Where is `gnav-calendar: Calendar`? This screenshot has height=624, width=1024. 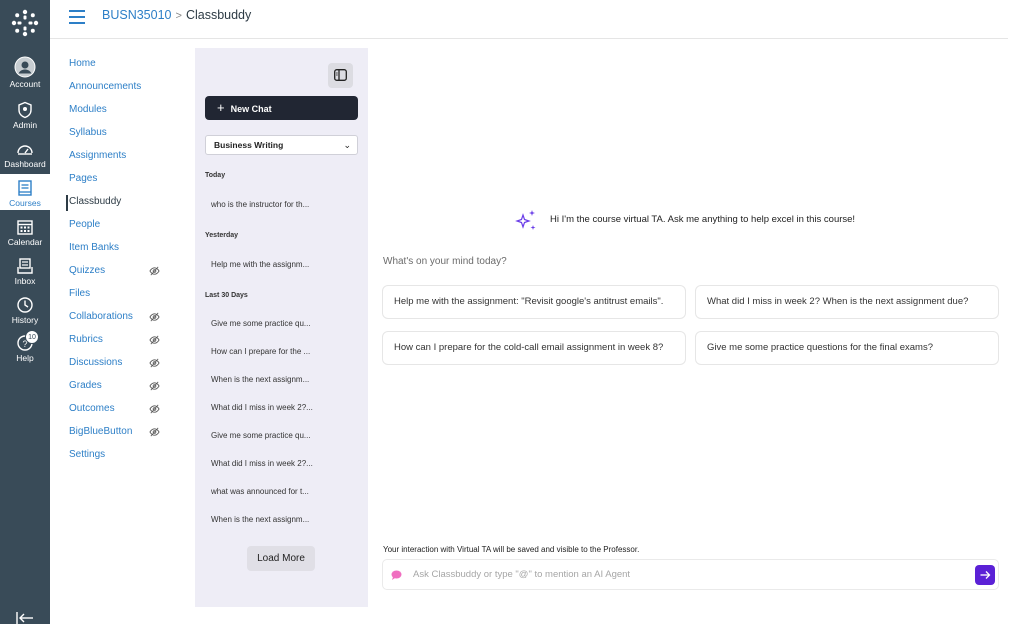 gnav-calendar: Calendar is located at coordinates (25, 233).